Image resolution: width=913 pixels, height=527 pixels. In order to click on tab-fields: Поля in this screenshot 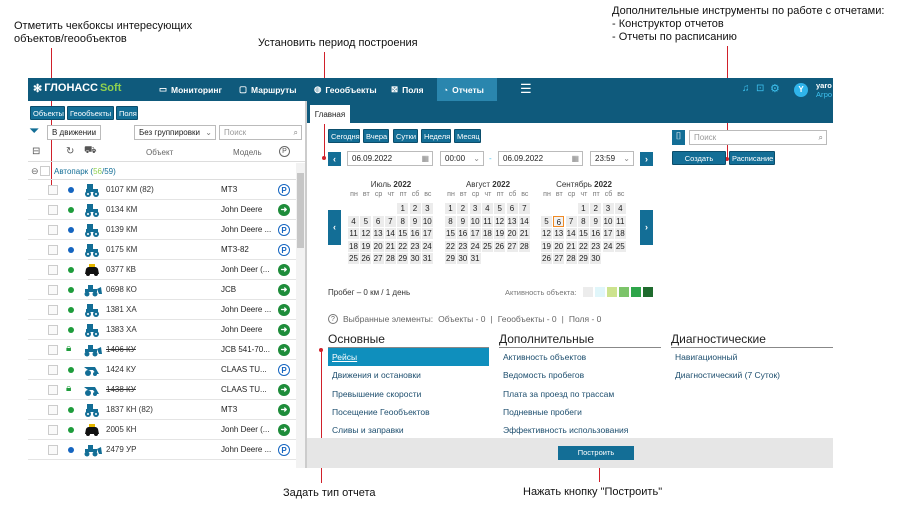, I will do `click(127, 113)`.